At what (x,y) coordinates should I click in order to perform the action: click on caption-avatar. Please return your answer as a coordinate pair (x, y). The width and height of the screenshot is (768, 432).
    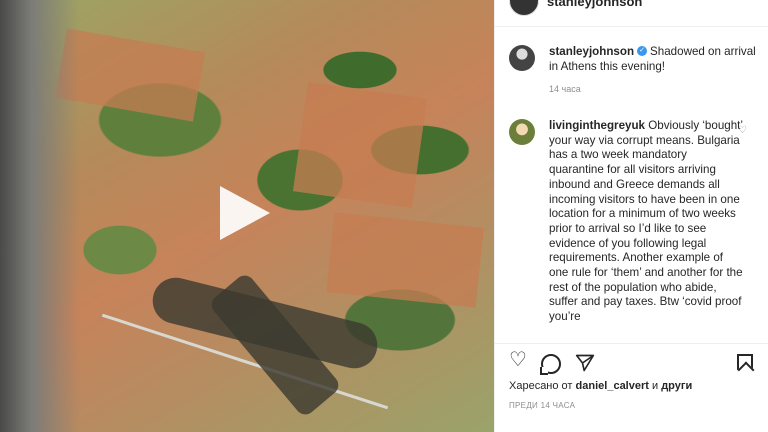
    Looking at the image, I should click on (522, 58).